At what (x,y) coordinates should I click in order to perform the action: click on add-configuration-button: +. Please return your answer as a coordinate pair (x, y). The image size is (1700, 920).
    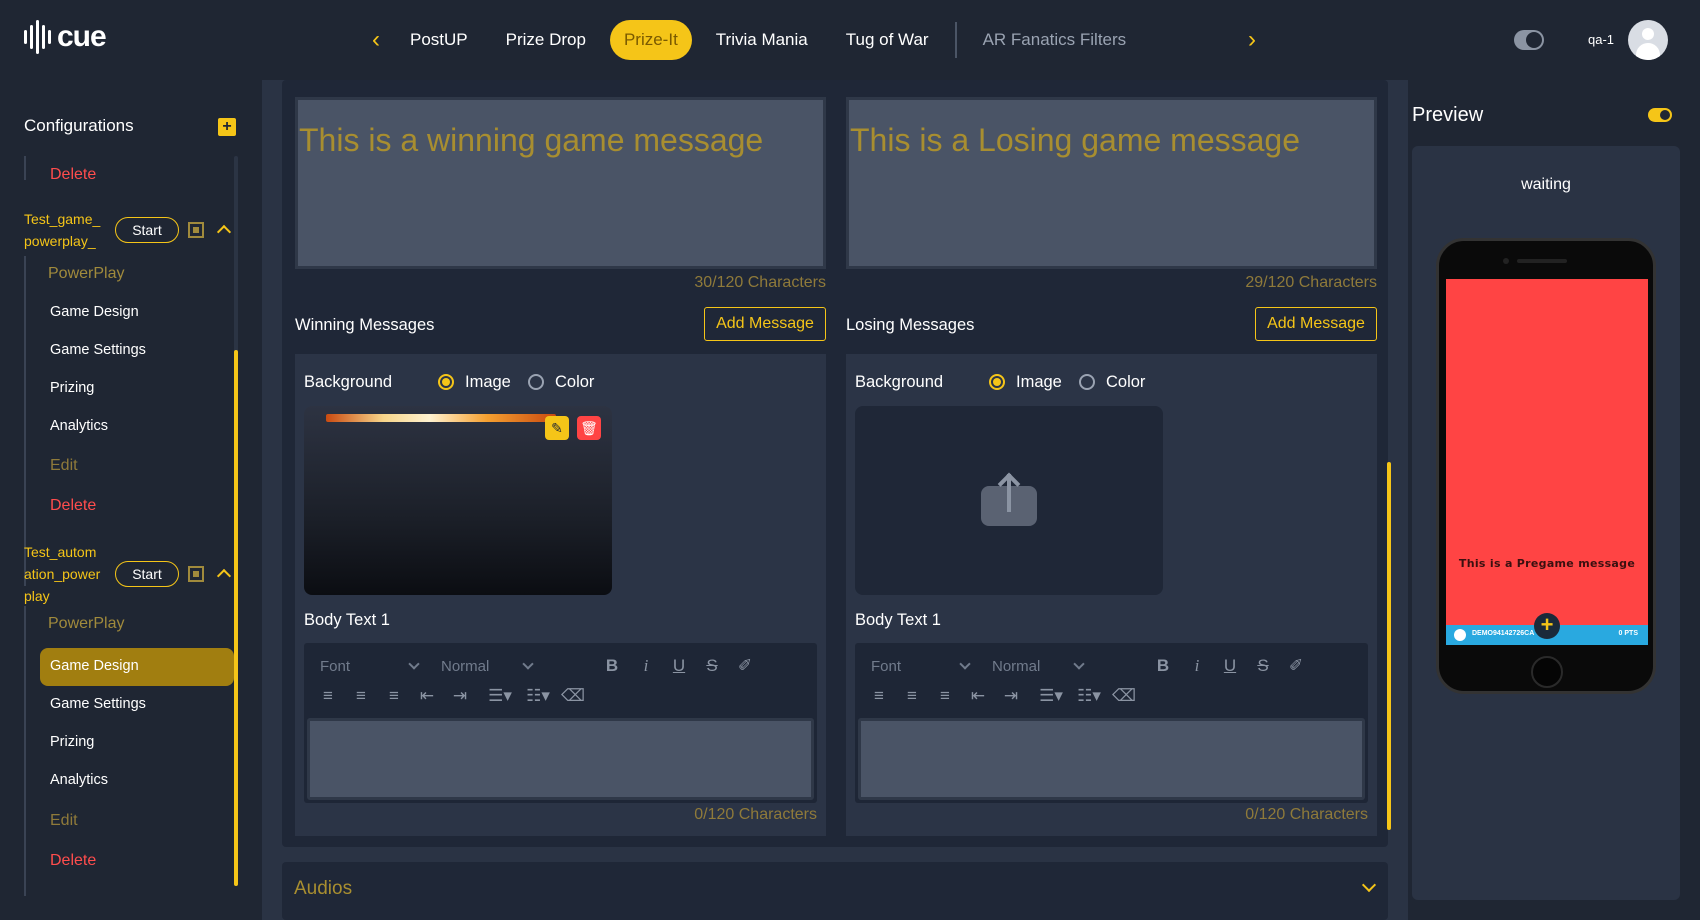
    Looking at the image, I should click on (227, 127).